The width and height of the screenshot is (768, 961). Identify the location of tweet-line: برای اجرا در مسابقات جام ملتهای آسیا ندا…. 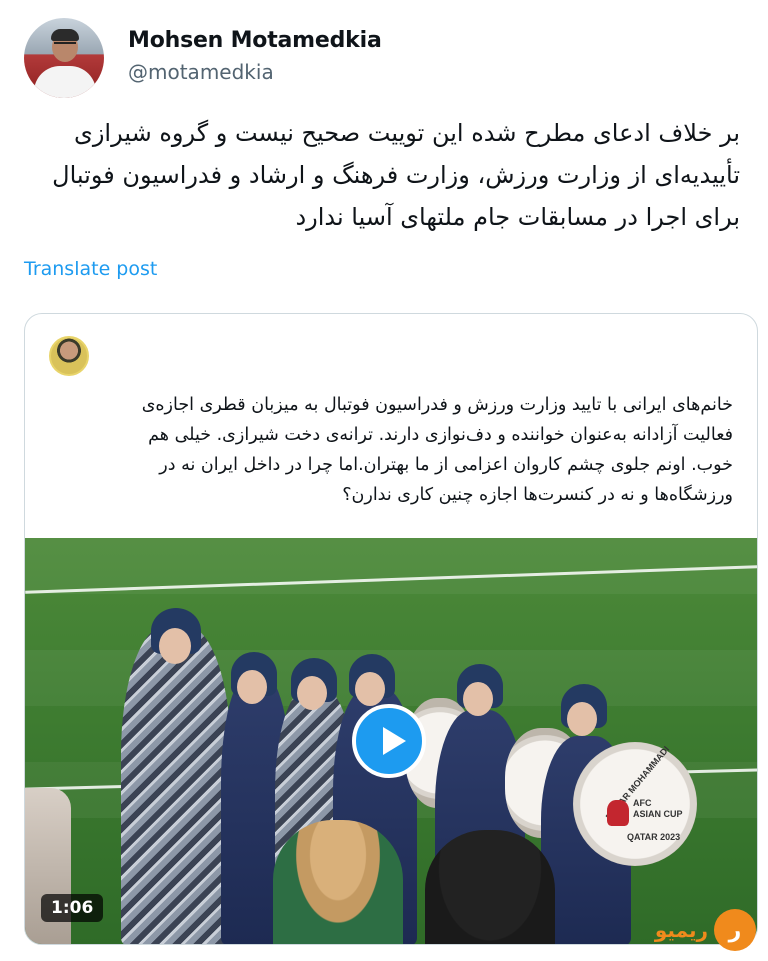
(517, 217).